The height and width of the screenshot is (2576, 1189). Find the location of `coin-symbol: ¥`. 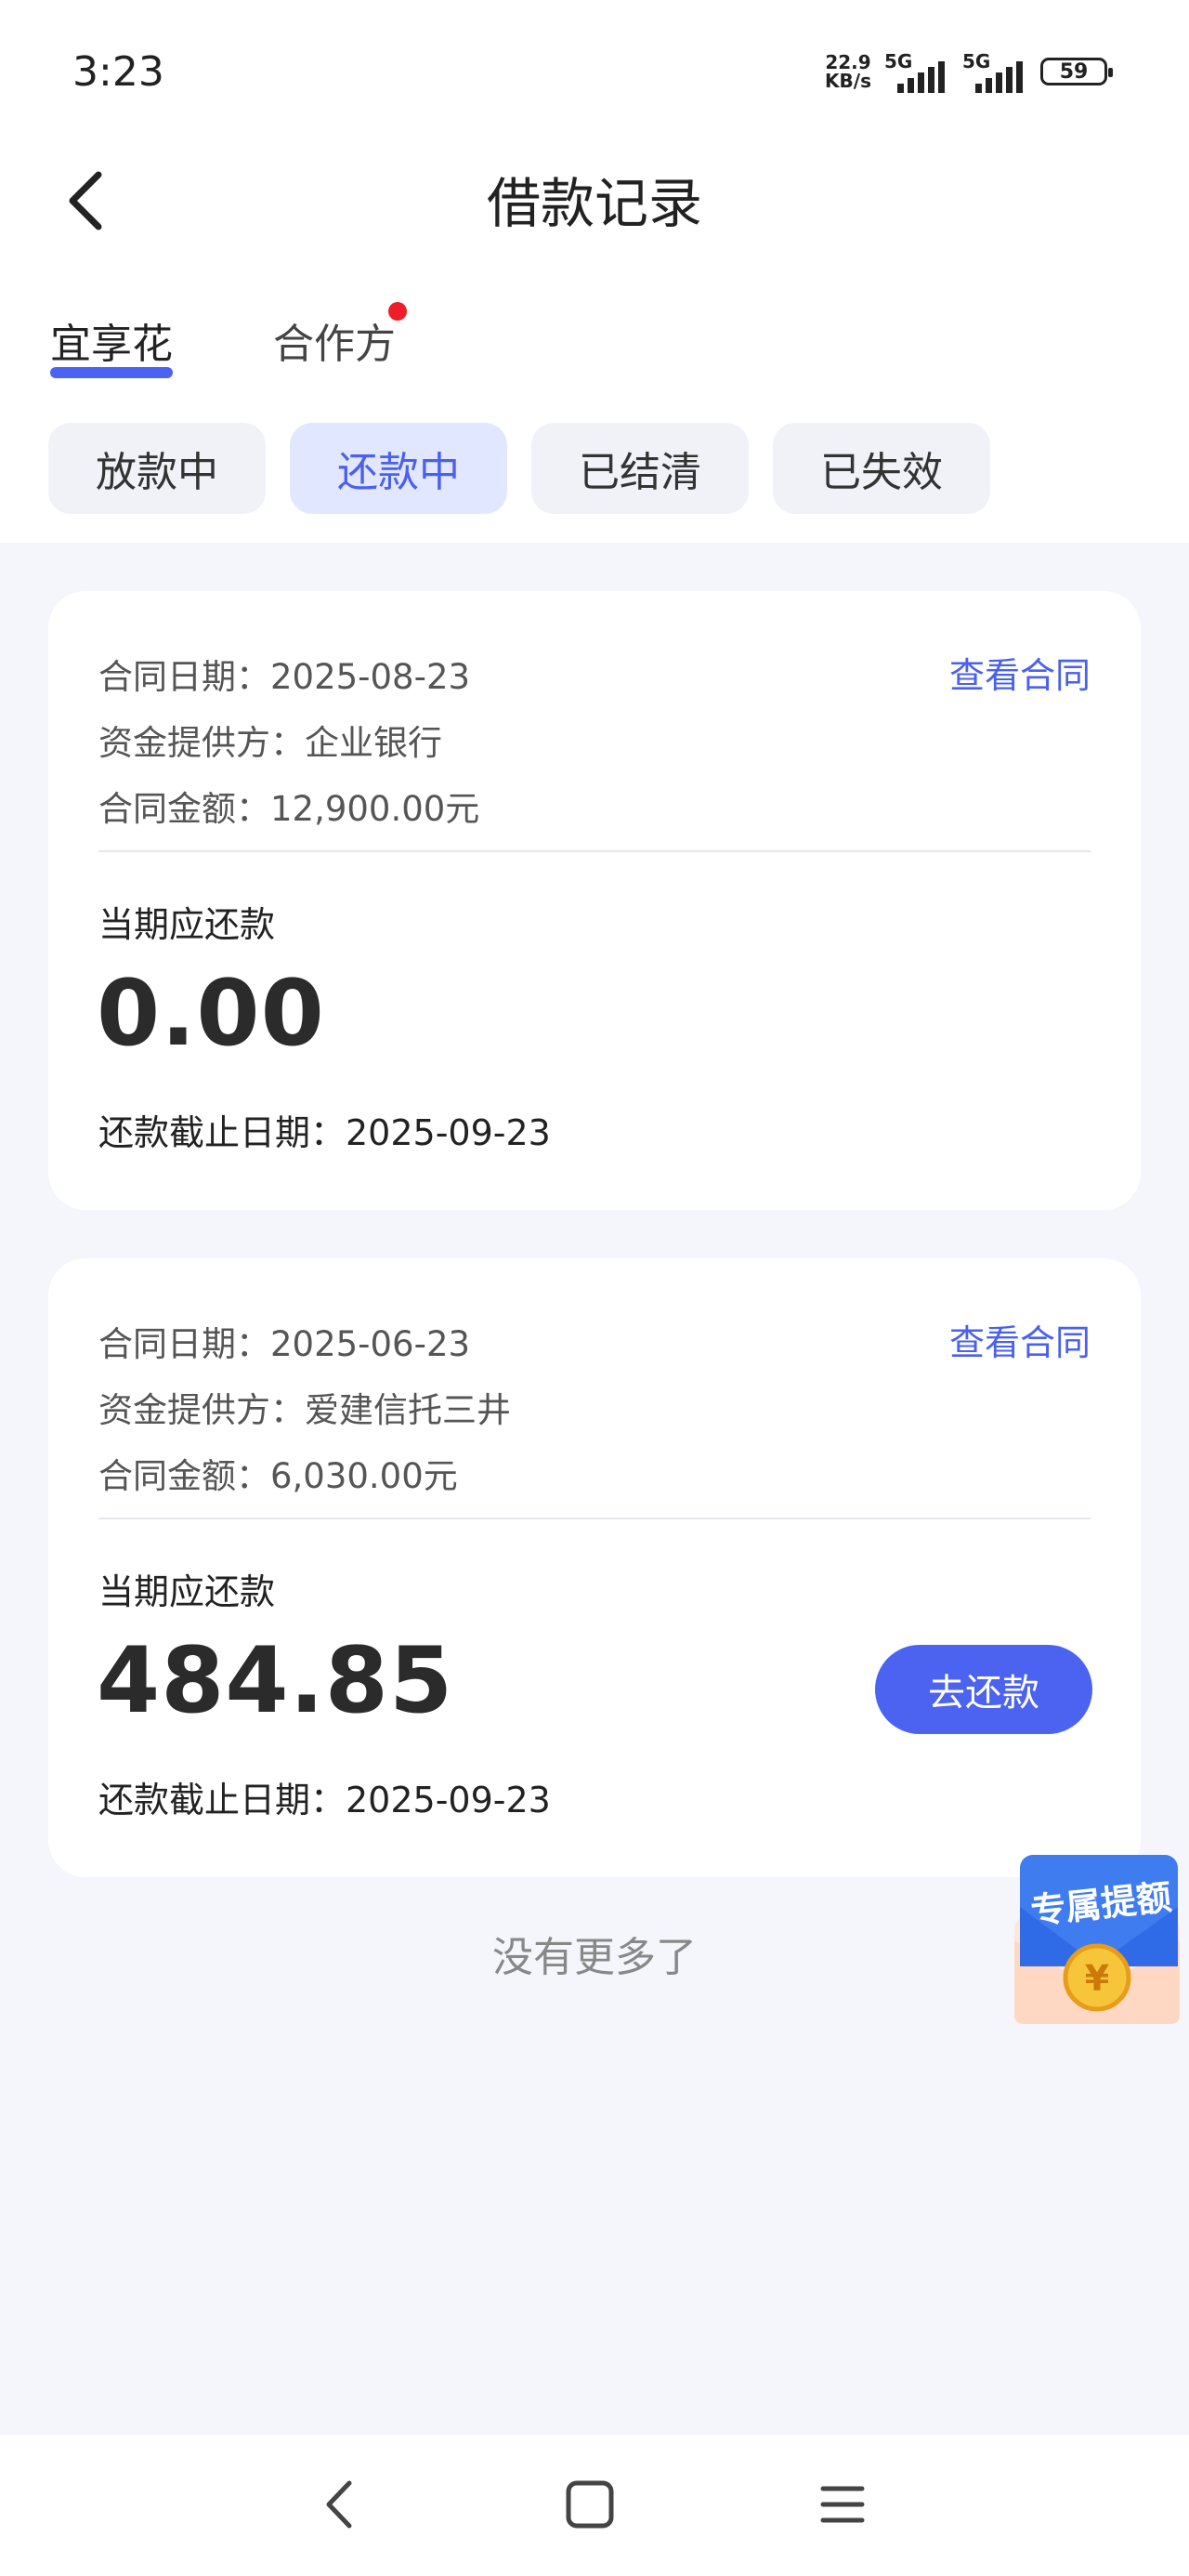

coin-symbol: ¥ is located at coordinates (1097, 1978).